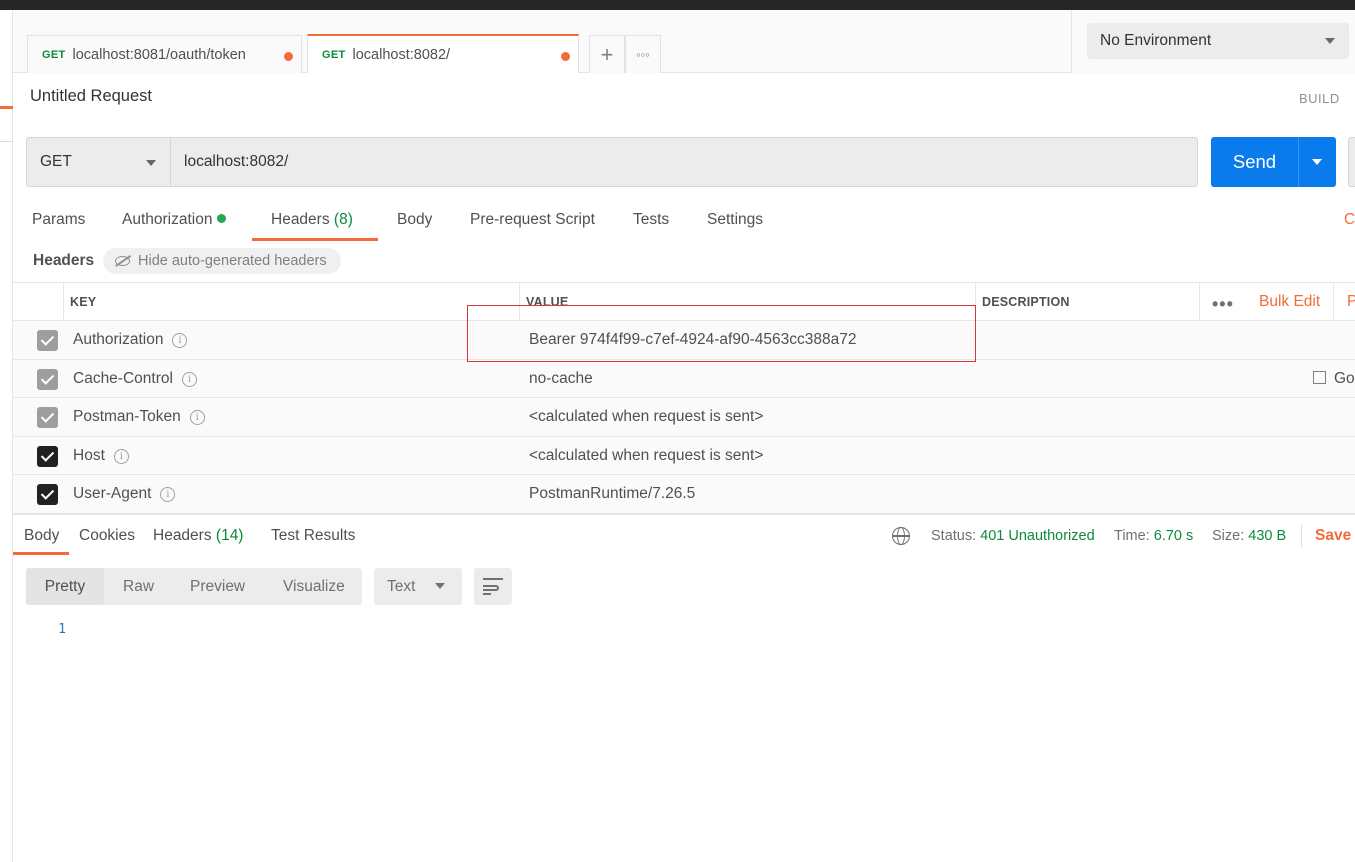 The width and height of the screenshot is (1355, 862). Describe the element at coordinates (565, 56) in the screenshot. I see `unsaved-dot-icon` at that location.